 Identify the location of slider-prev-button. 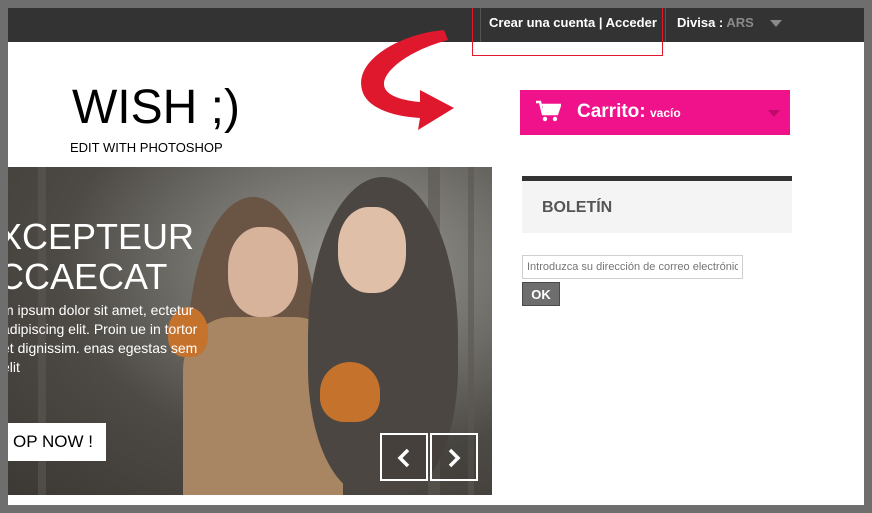
(404, 457).